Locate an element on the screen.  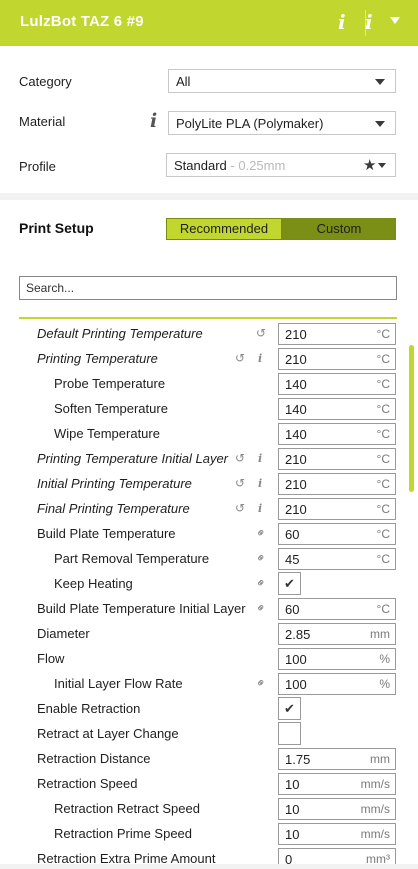
checkmark-icon: ✔ is located at coordinates (289, 708).